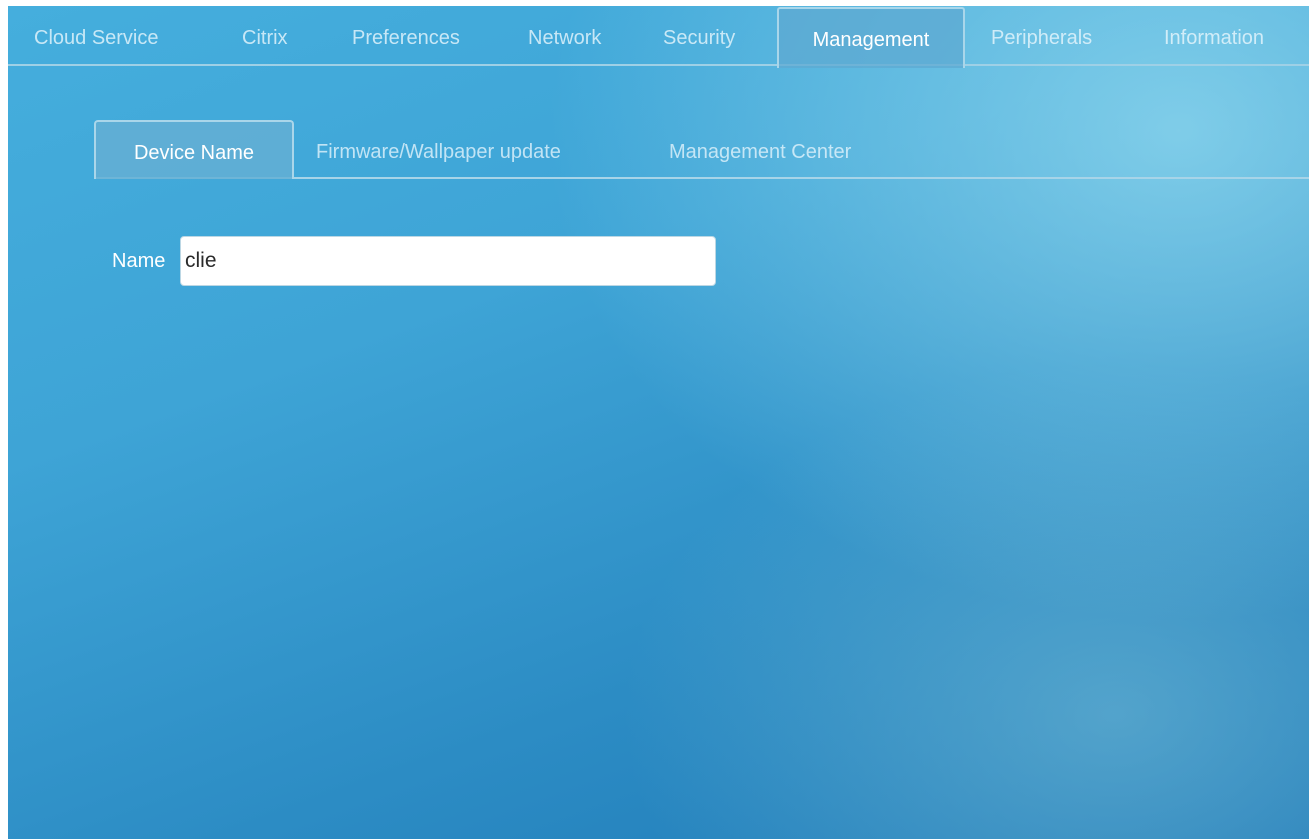 The image size is (1309, 839). I want to click on tab-management: Management, so click(871, 37).